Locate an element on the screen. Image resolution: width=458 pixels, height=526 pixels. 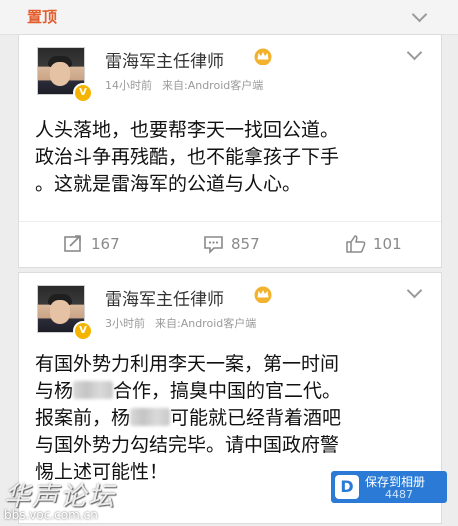
pinned-header: 置顶 is located at coordinates (229, 17).